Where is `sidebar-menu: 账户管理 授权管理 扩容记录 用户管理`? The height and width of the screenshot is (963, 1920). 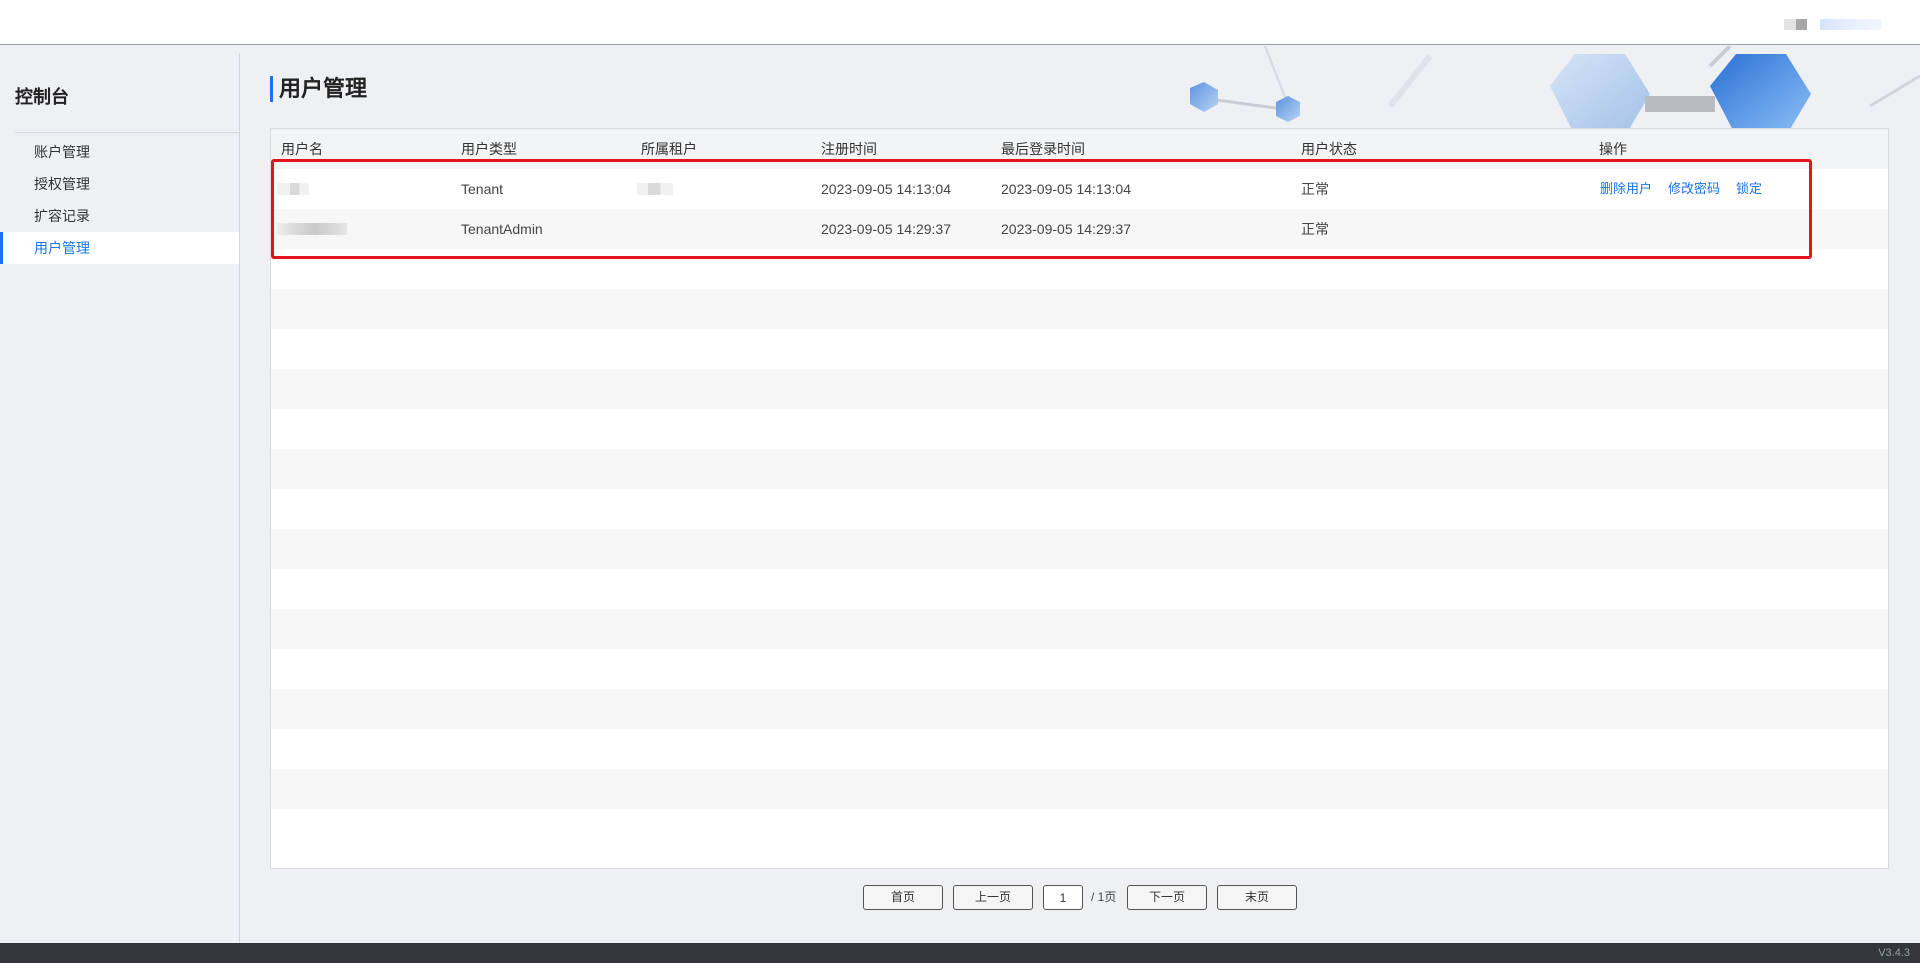
sidebar-menu: 账户管理 授权管理 扩容记录 用户管理 is located at coordinates (119, 200).